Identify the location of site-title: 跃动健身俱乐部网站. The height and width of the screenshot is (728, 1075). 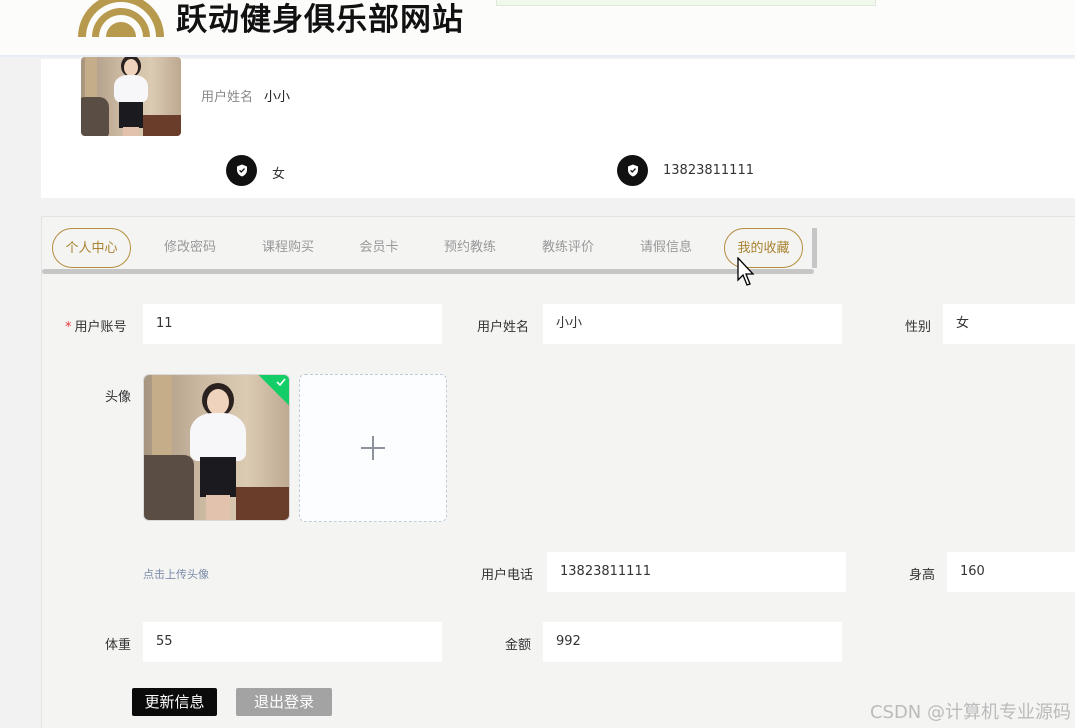
(320, 20).